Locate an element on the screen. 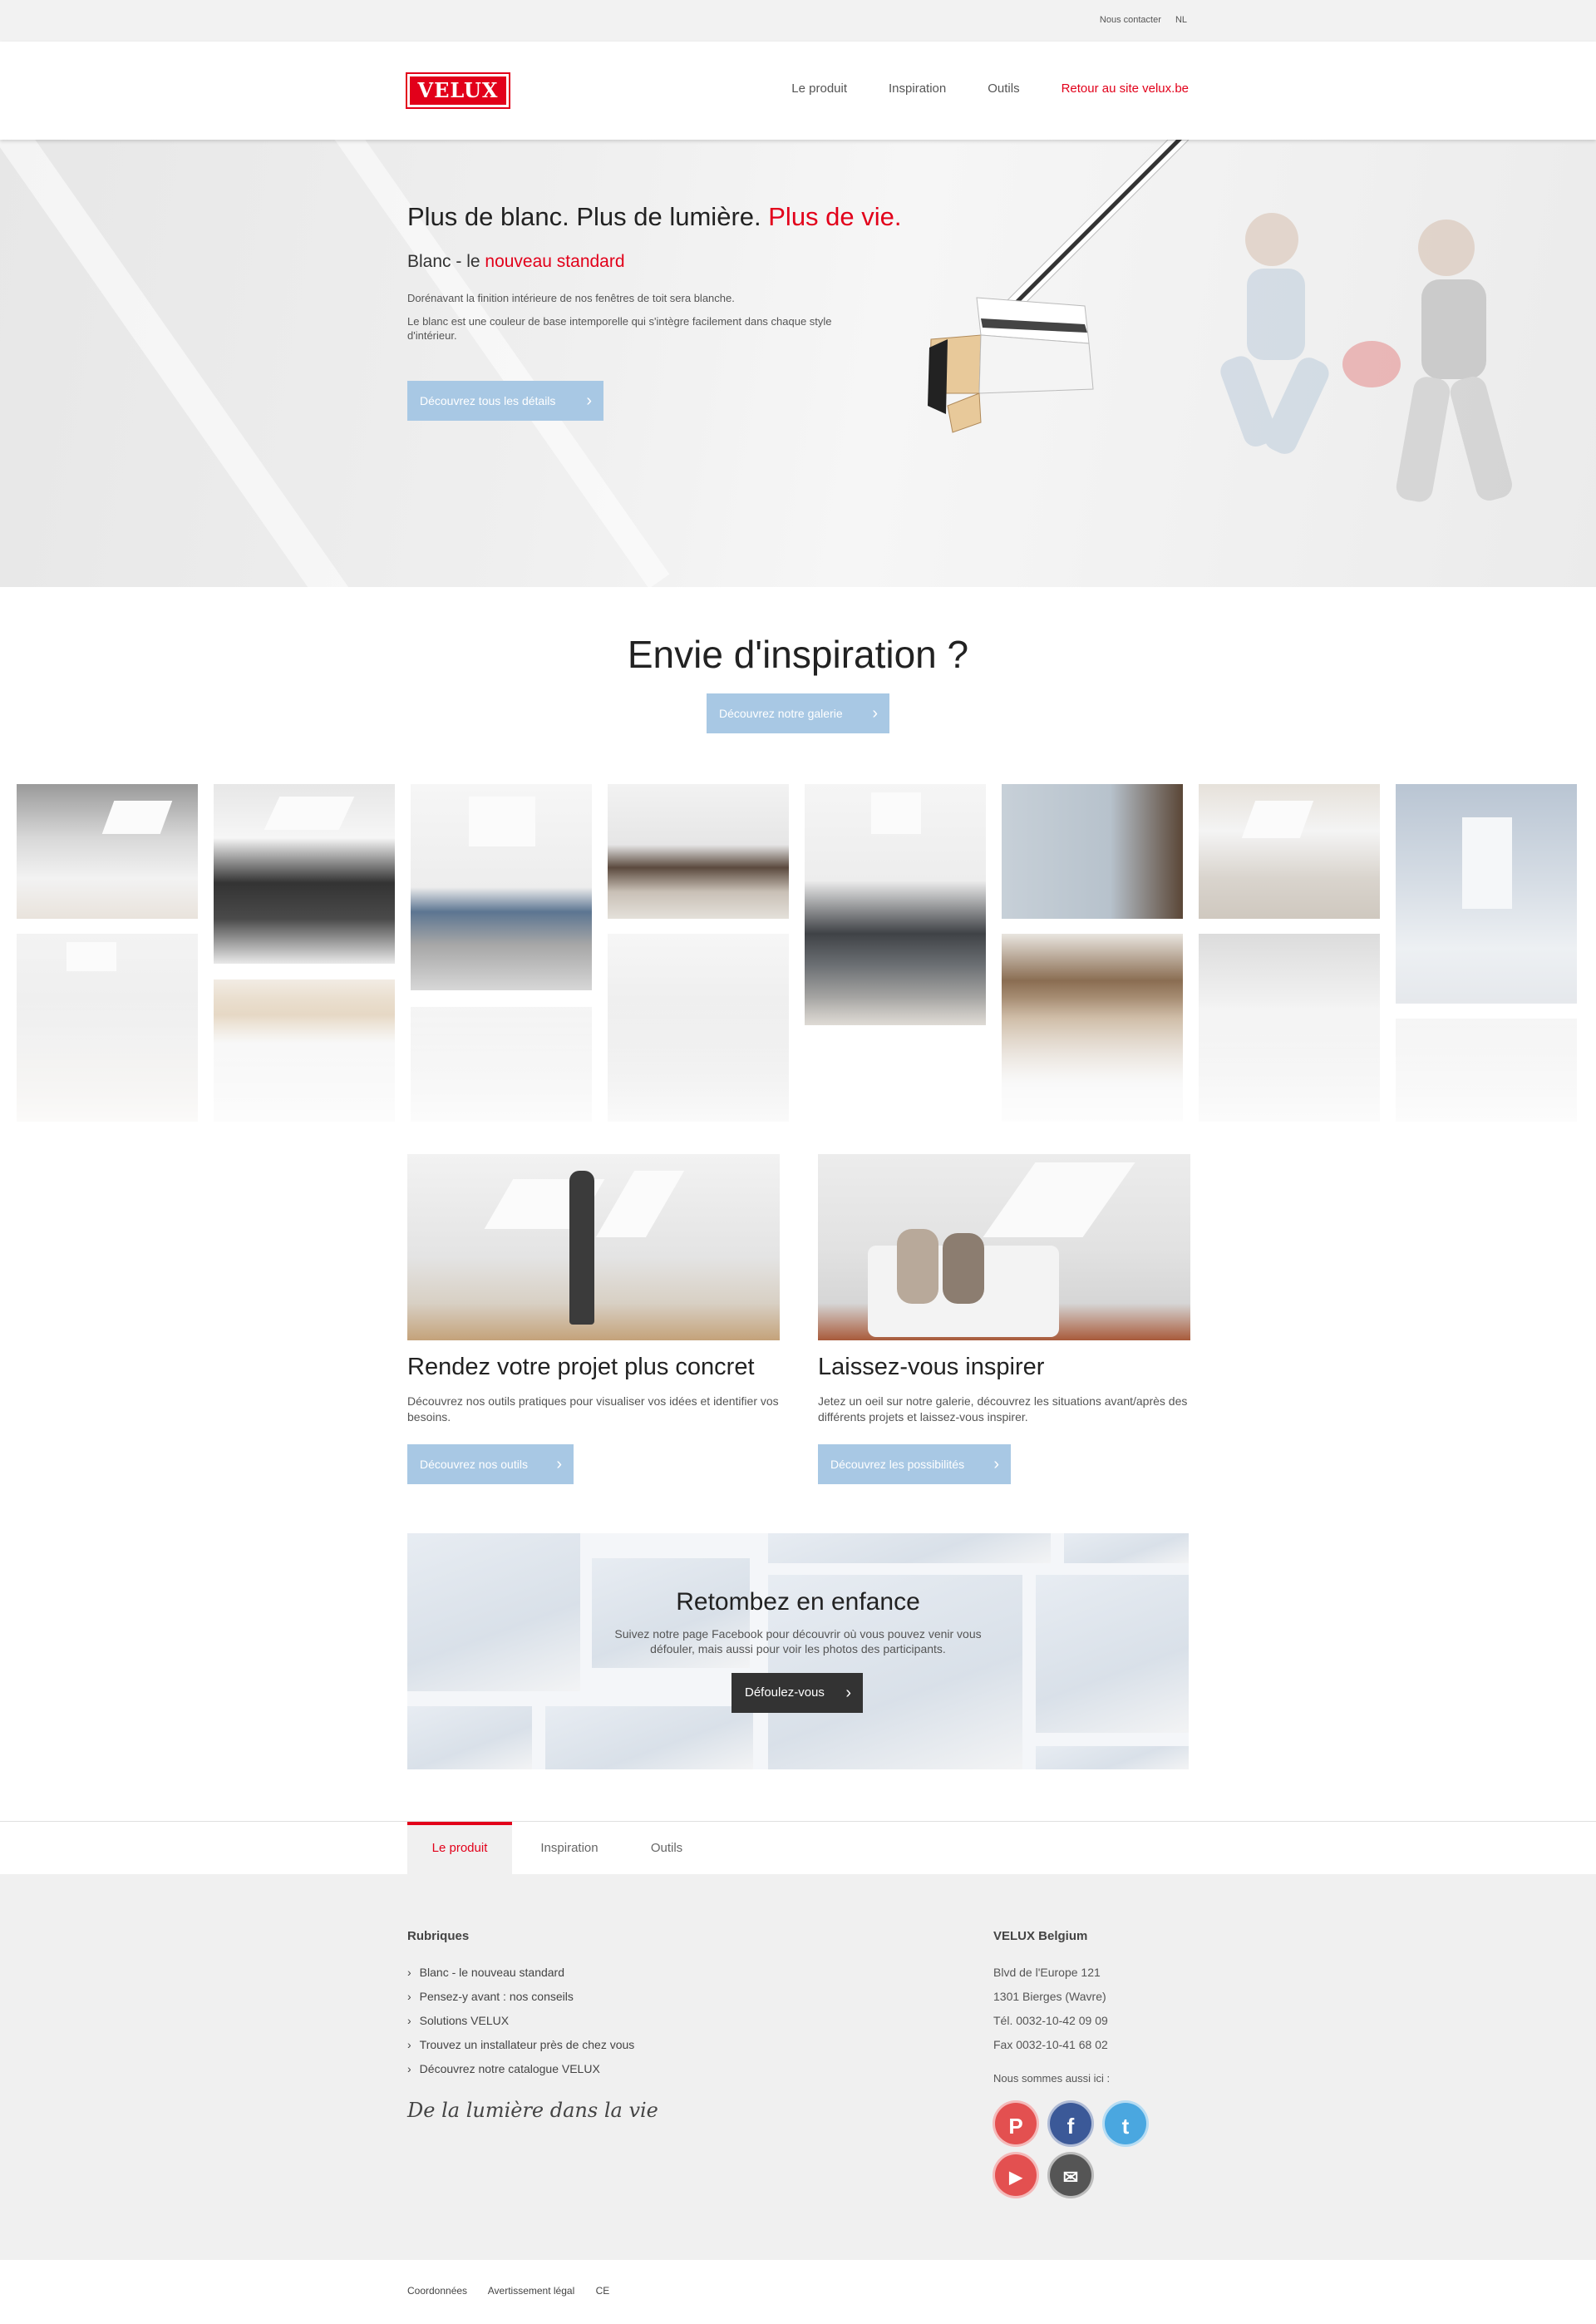  rubrique-link: › Solutions VELUX is located at coordinates (520, 2021).